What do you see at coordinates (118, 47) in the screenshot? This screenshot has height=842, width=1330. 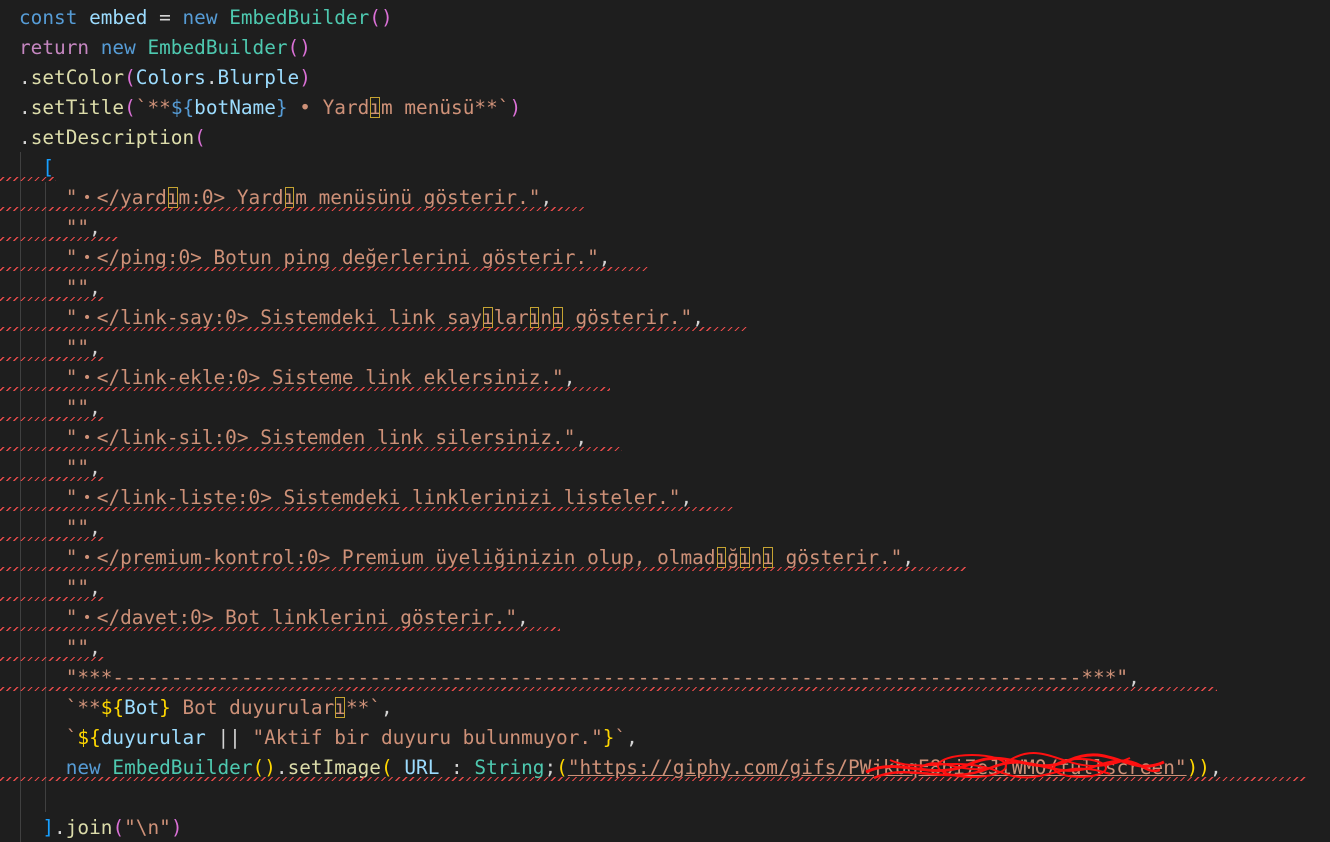 I see `code-token: new` at bounding box center [118, 47].